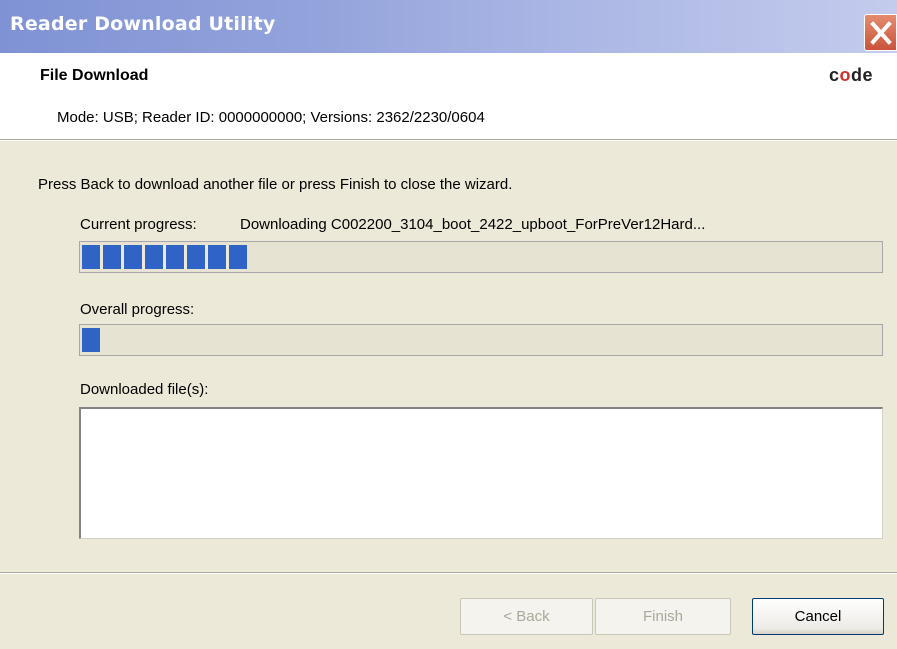  Describe the element at coordinates (818, 616) in the screenshot. I see `cancel-button: Cancel` at that location.